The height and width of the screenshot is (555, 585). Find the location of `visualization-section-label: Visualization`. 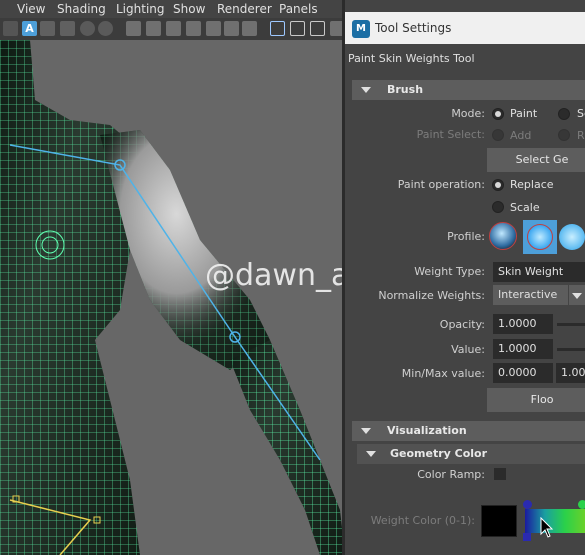

visualization-section-label: Visualization is located at coordinates (427, 430).